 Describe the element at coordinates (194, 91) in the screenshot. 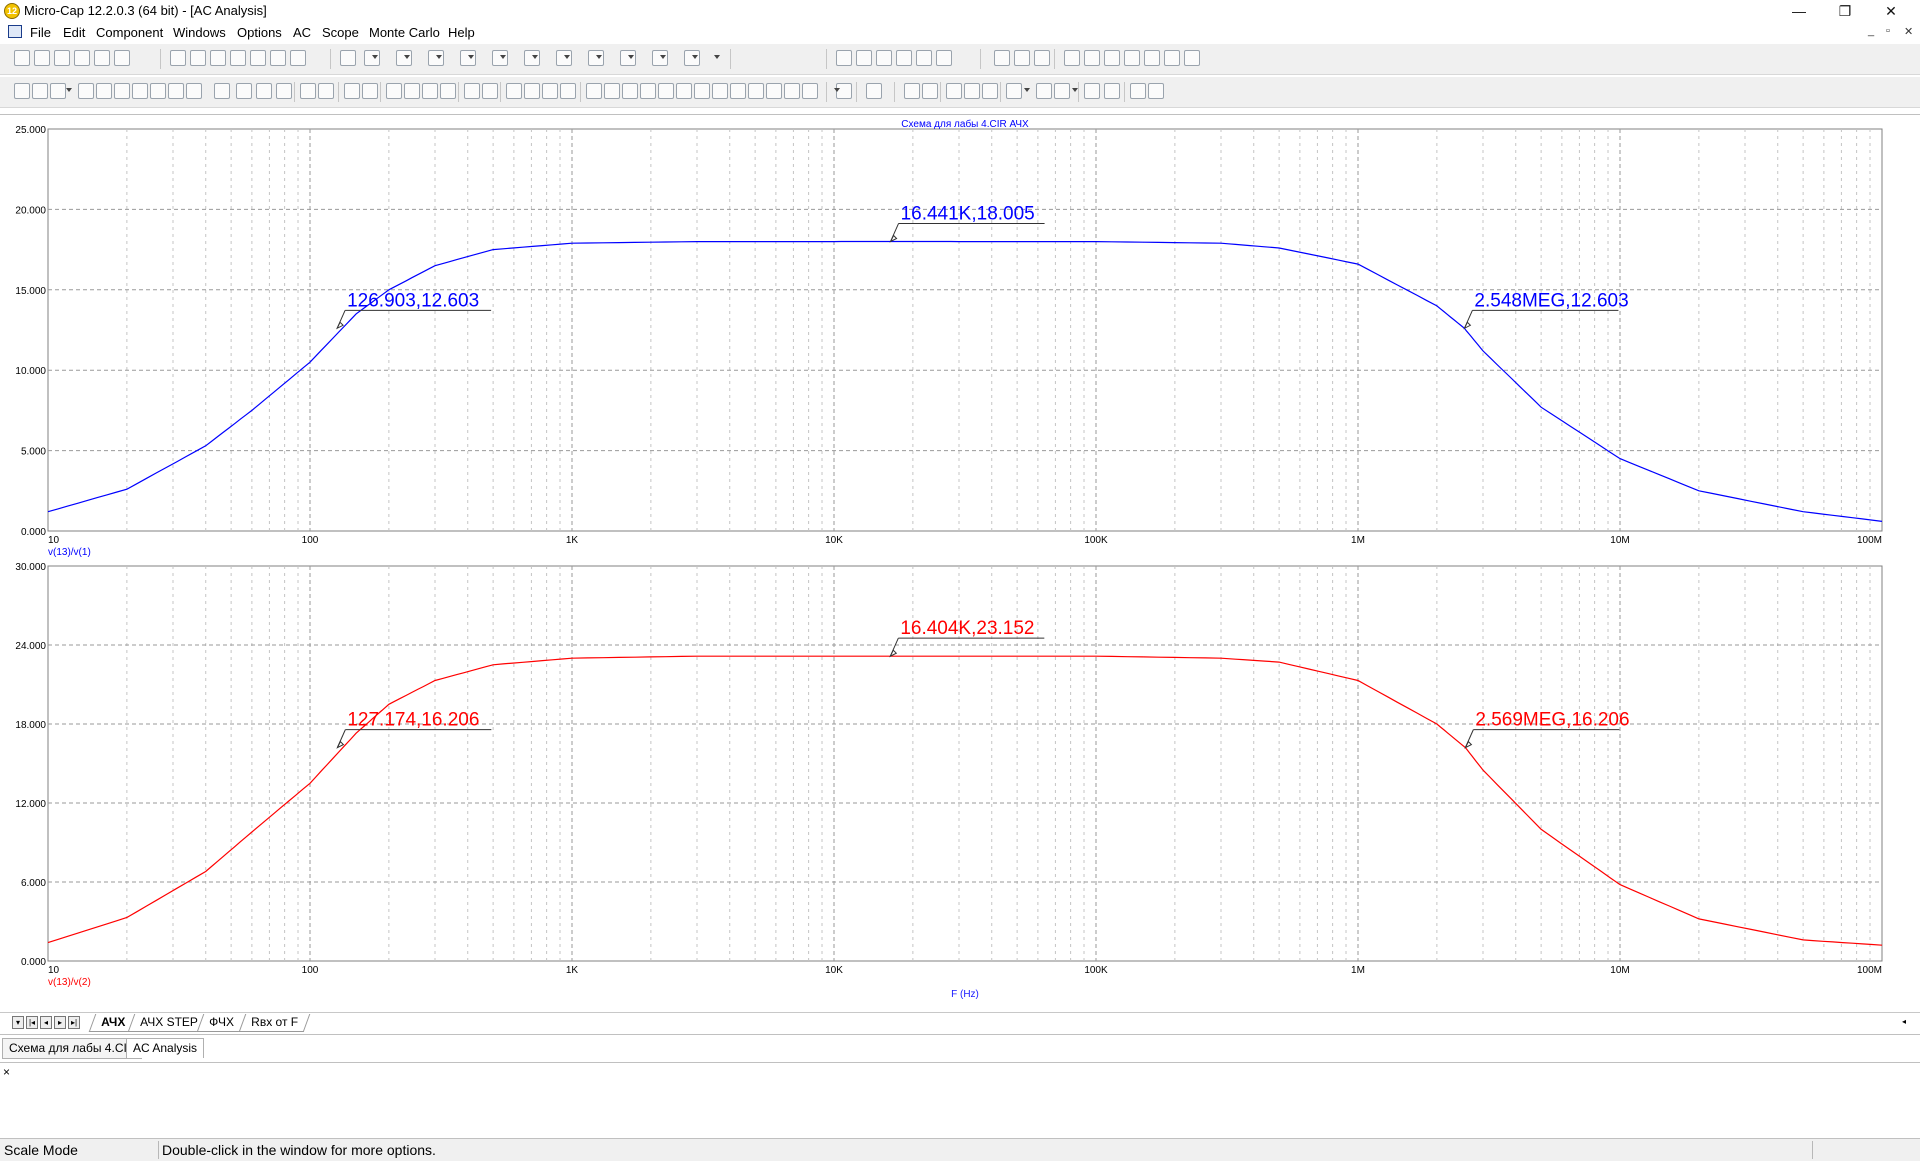

I see `text-mode-icon` at that location.